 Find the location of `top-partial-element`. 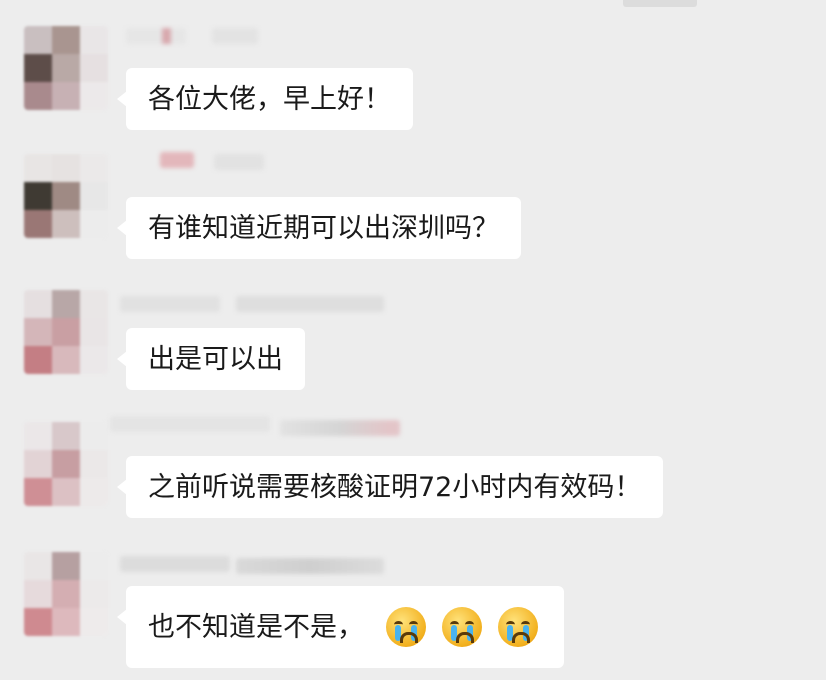

top-partial-element is located at coordinates (660, 3).